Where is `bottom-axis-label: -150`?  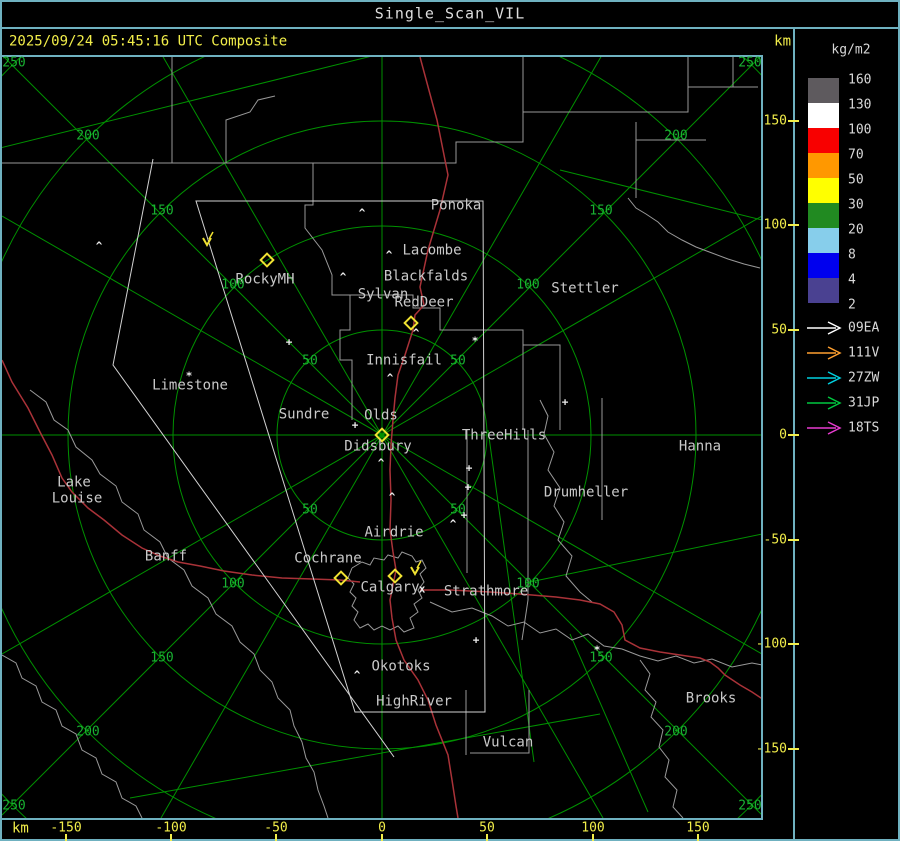
bottom-axis-label: -150 is located at coordinates (66, 828).